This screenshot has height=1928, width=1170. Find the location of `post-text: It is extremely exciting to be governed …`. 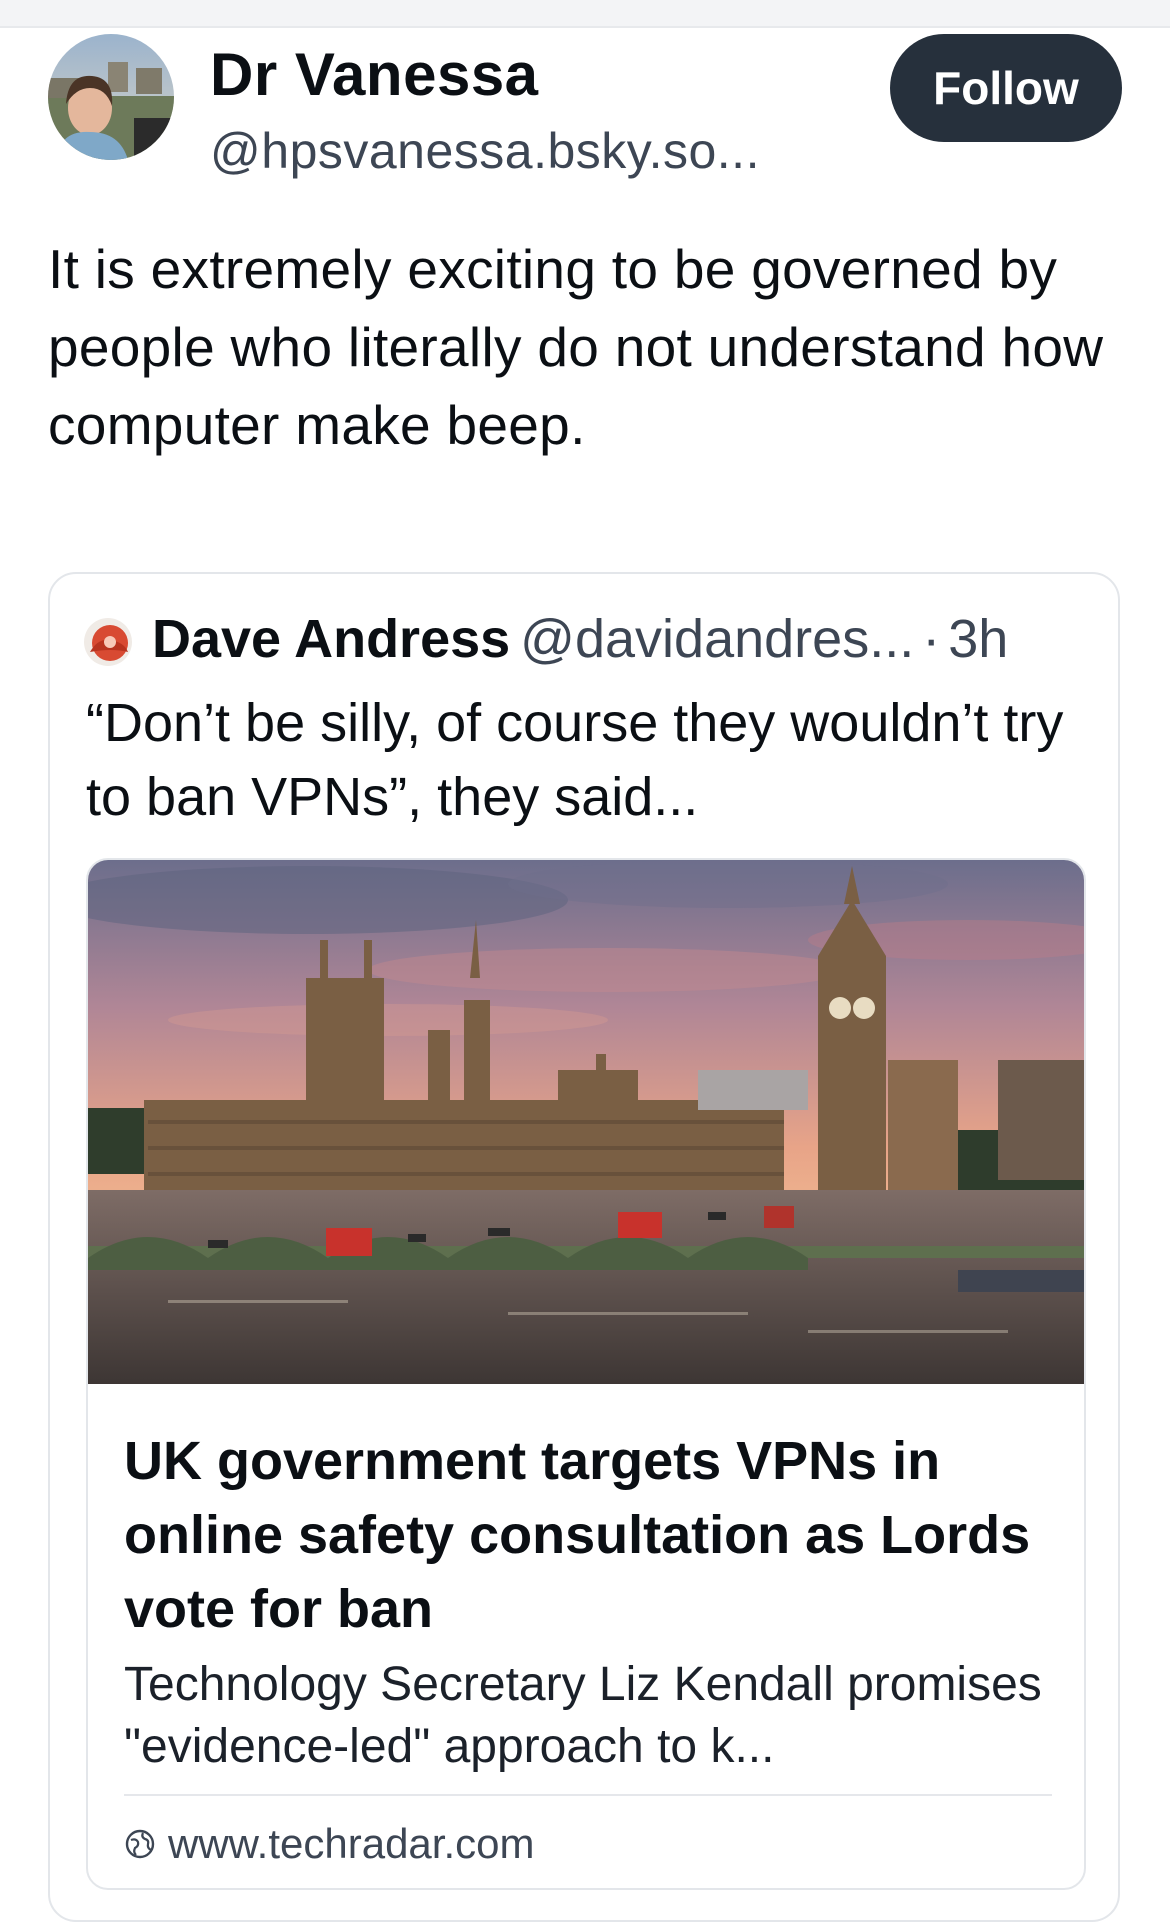

post-text: It is extremely exciting to be governed … is located at coordinates (576, 347).